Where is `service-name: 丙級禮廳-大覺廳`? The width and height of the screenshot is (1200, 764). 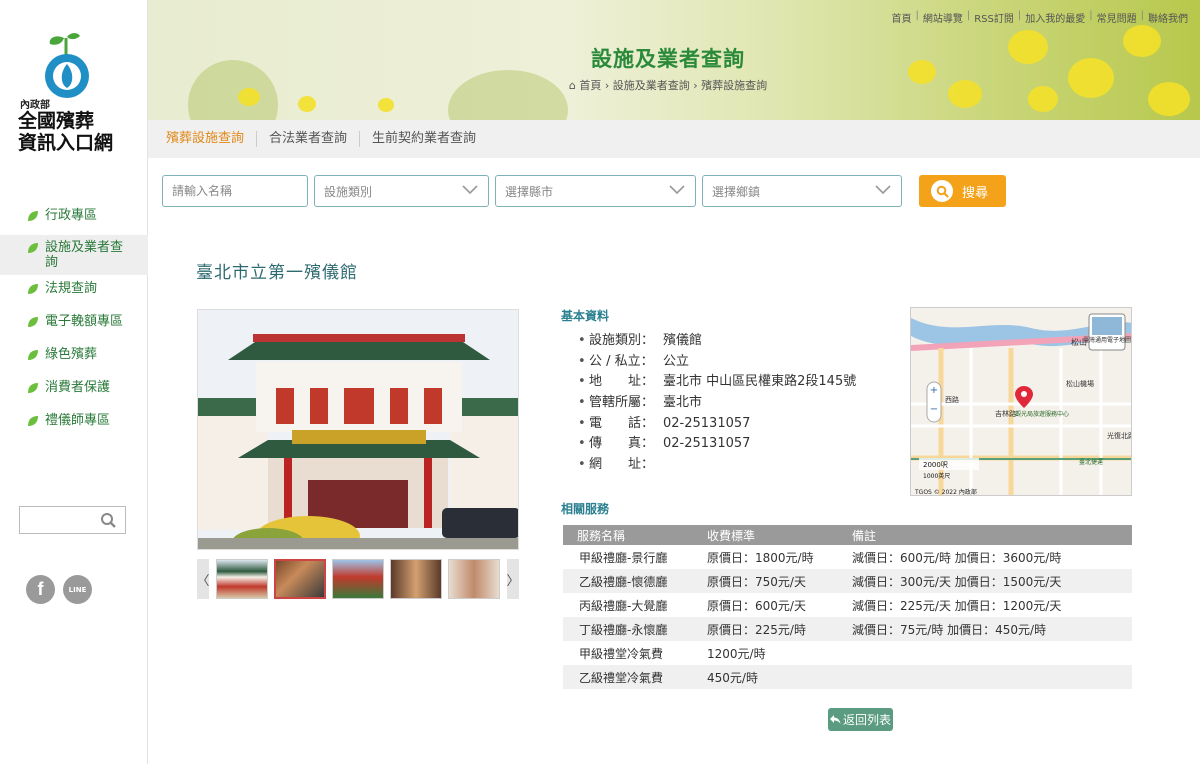 service-name: 丙級禮廳-大覺廳 is located at coordinates (623, 605).